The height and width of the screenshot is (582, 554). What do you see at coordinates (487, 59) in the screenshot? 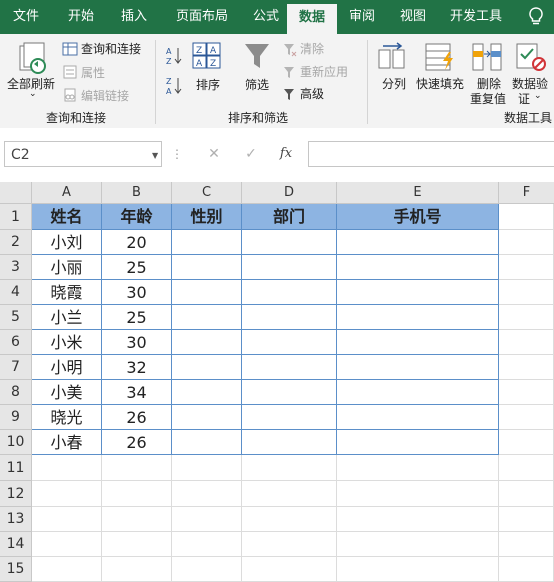
I see `remove-duplicates-icon` at bounding box center [487, 59].